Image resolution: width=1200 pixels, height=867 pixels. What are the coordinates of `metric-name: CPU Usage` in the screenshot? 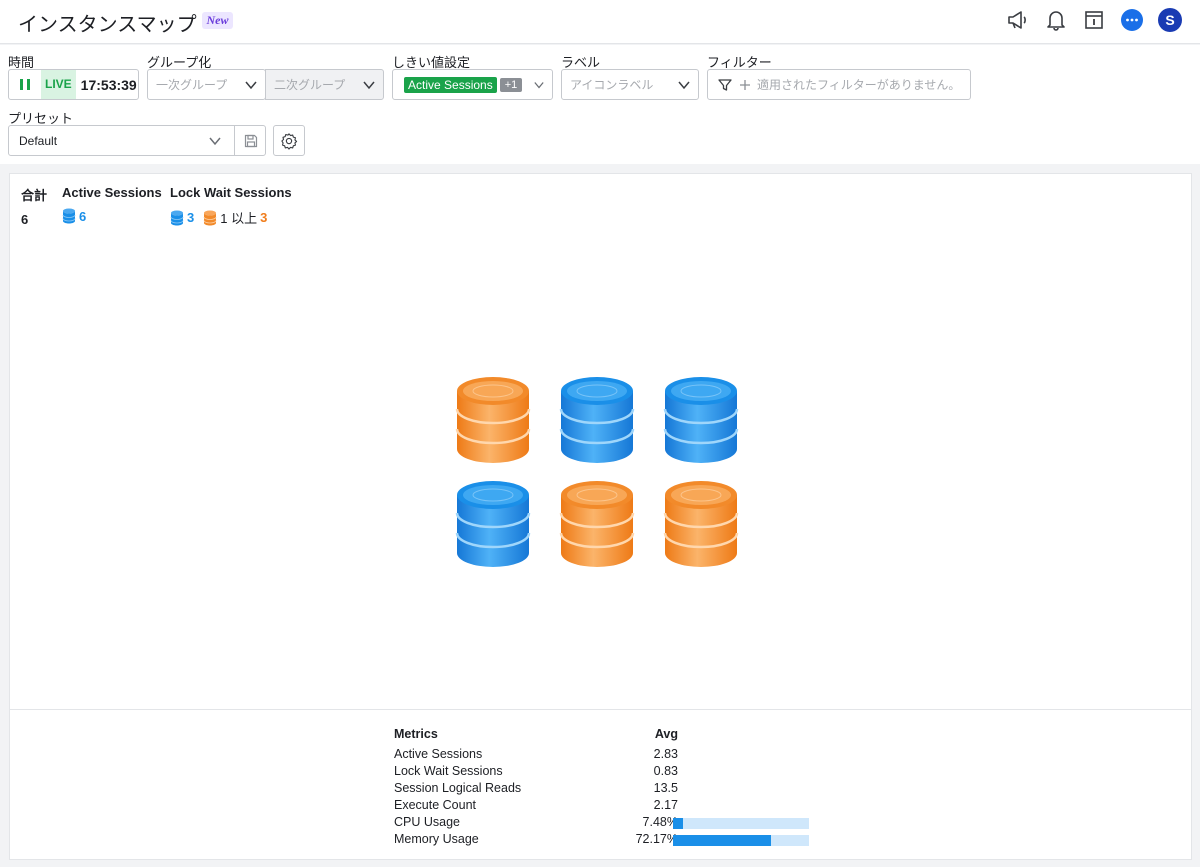 It's located at (427, 822).